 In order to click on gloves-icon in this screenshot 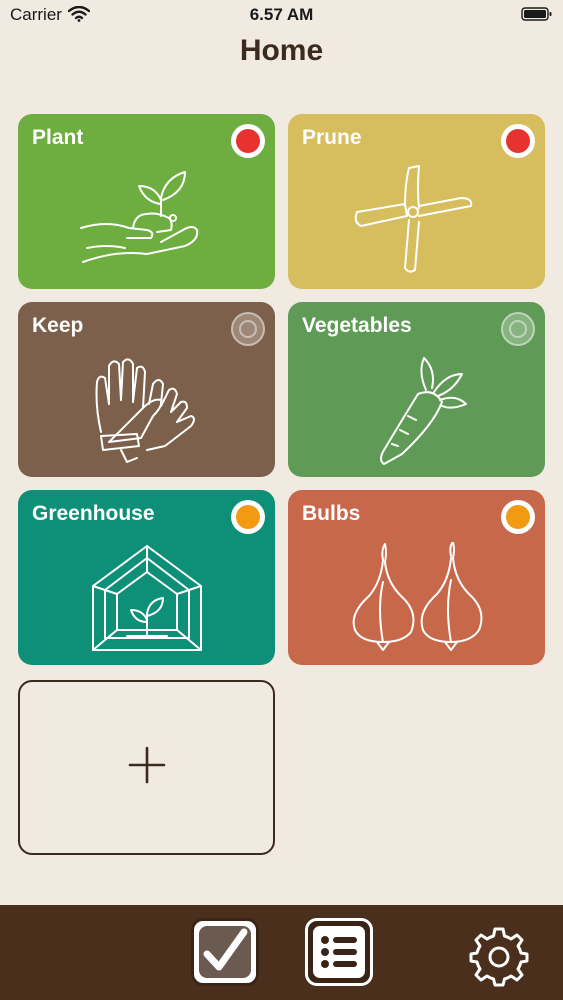, I will do `click(147, 411)`.